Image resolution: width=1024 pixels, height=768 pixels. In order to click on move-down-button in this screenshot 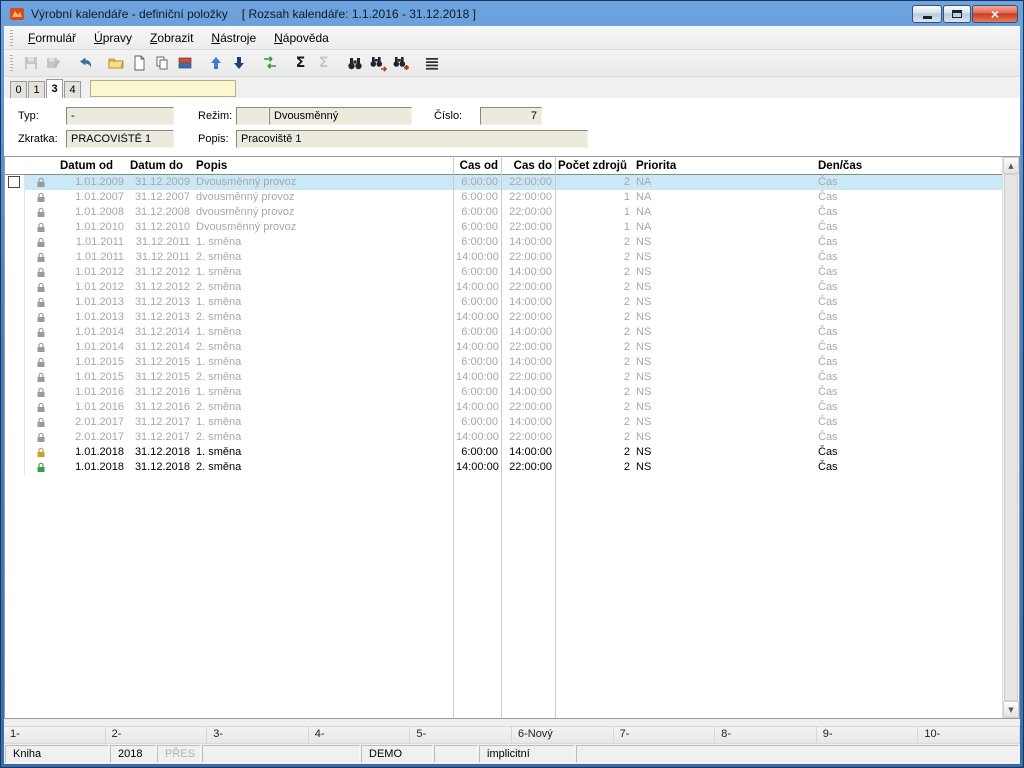, I will do `click(238, 63)`.